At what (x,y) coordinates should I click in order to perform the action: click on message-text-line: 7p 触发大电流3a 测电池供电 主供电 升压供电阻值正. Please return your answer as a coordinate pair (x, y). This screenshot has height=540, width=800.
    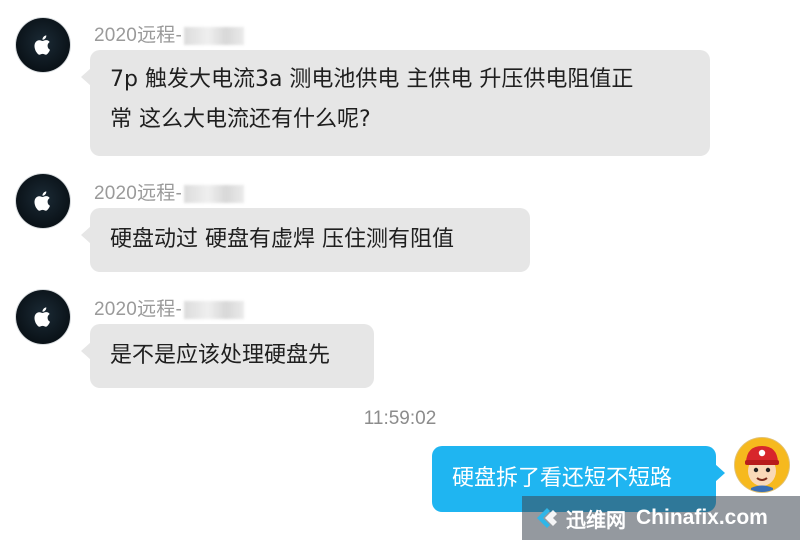
    Looking at the image, I should click on (372, 79).